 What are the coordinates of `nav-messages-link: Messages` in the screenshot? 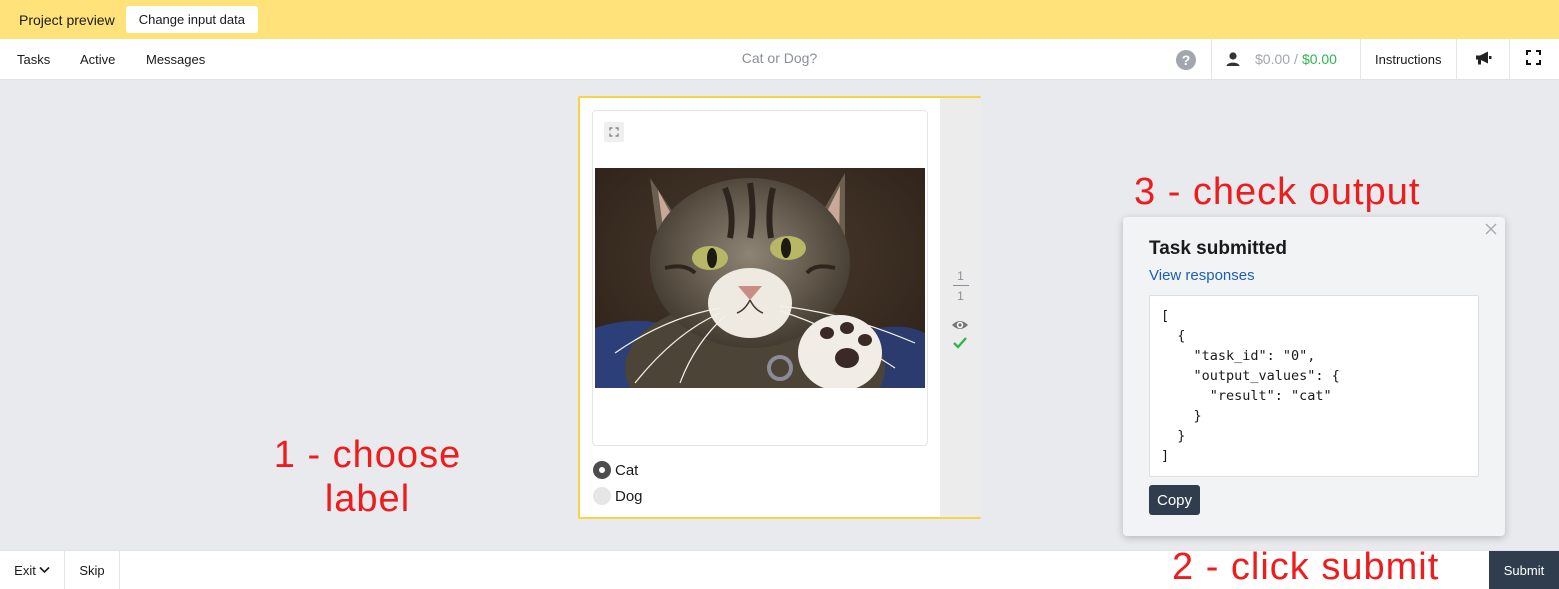 It's located at (175, 59).